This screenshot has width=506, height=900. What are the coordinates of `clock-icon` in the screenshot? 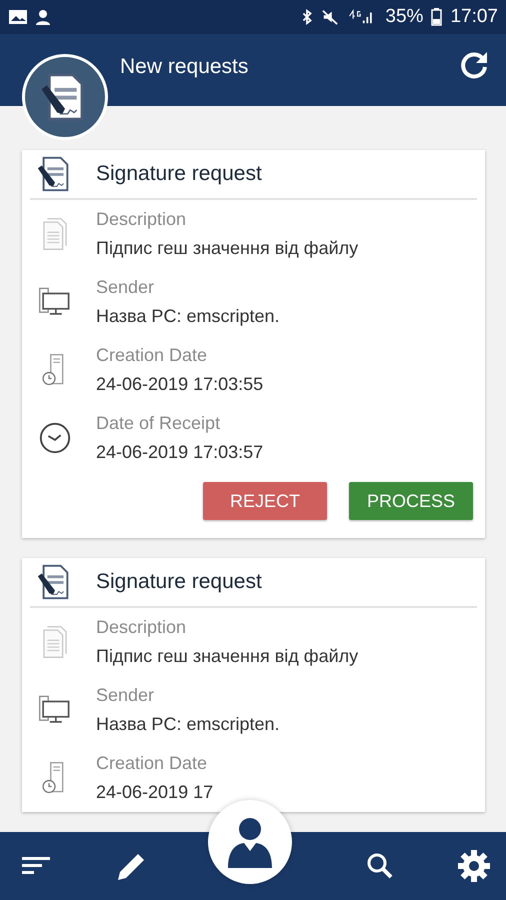 It's located at (55, 438).